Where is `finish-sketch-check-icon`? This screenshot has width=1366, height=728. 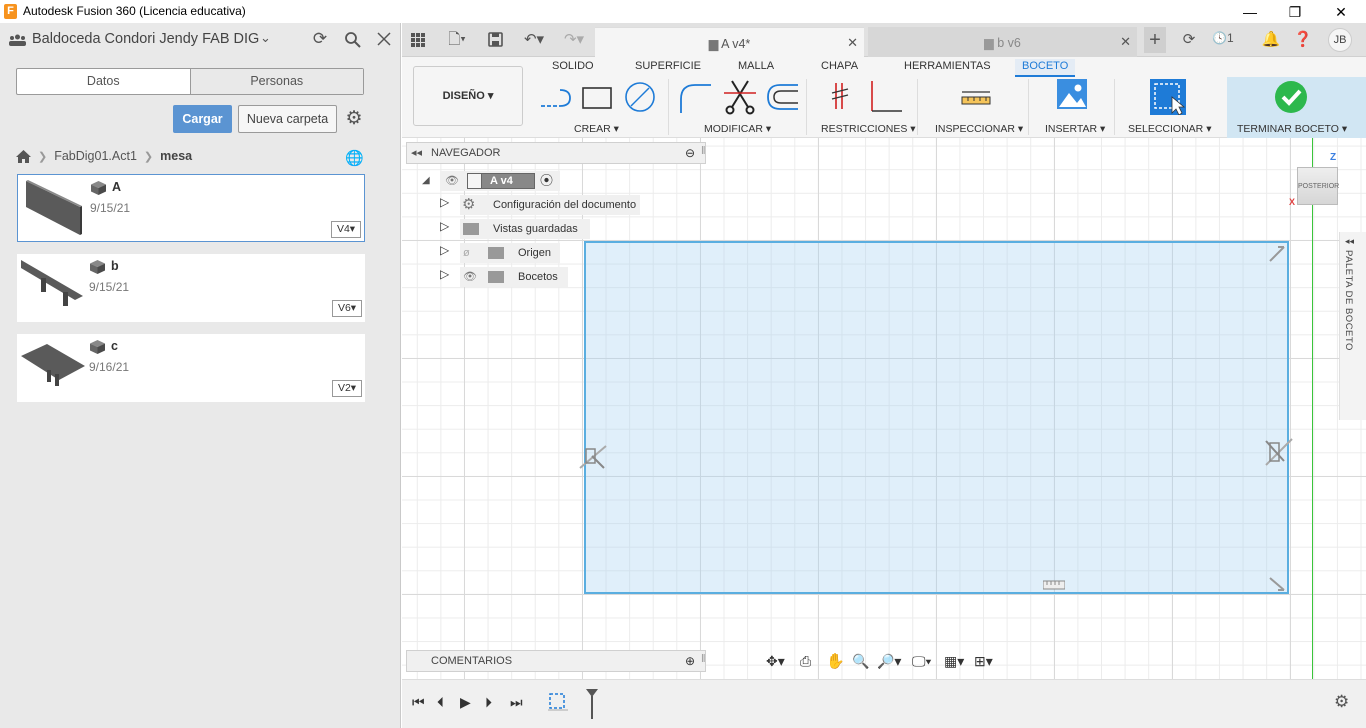 finish-sketch-check-icon is located at coordinates (1291, 99).